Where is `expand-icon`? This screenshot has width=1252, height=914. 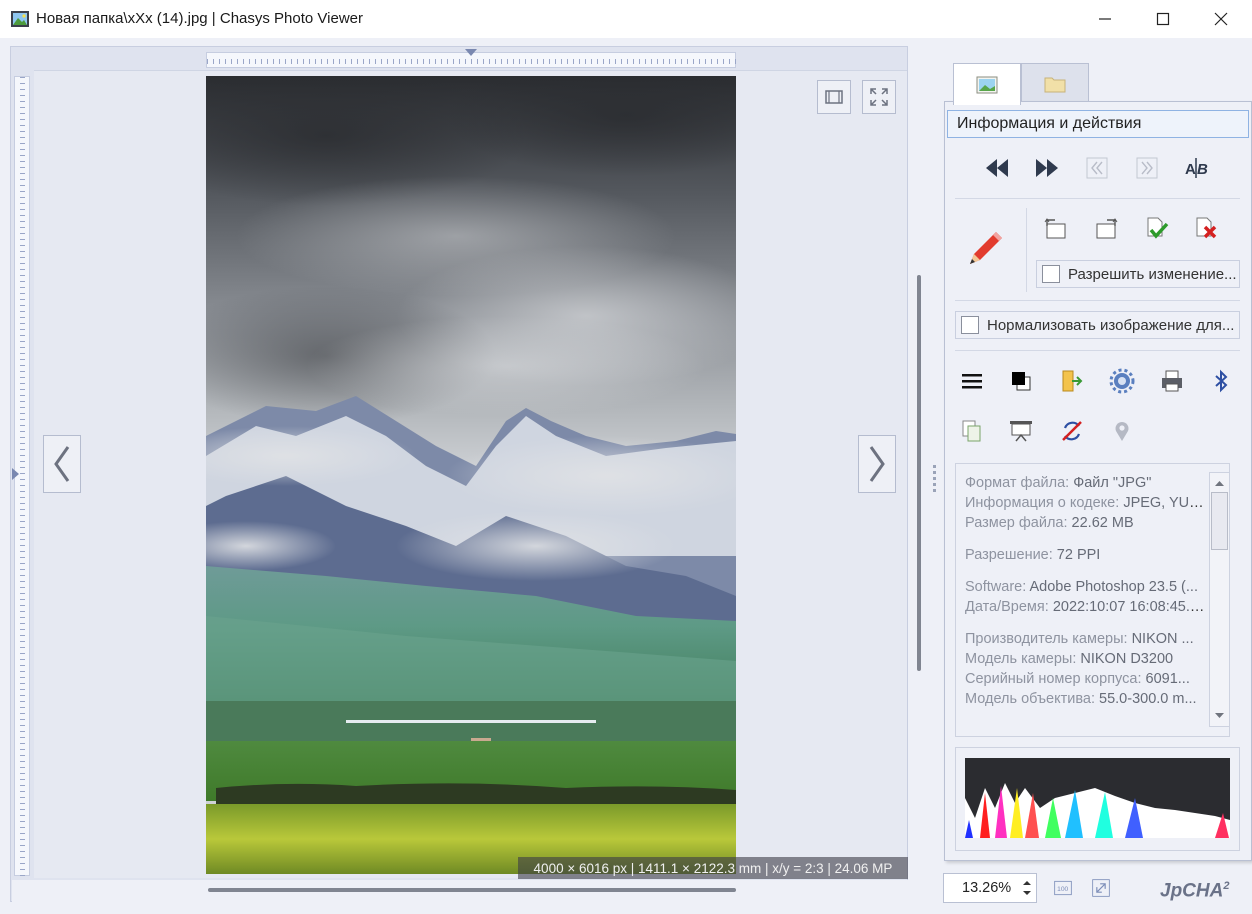 expand-icon is located at coordinates (1101, 888).